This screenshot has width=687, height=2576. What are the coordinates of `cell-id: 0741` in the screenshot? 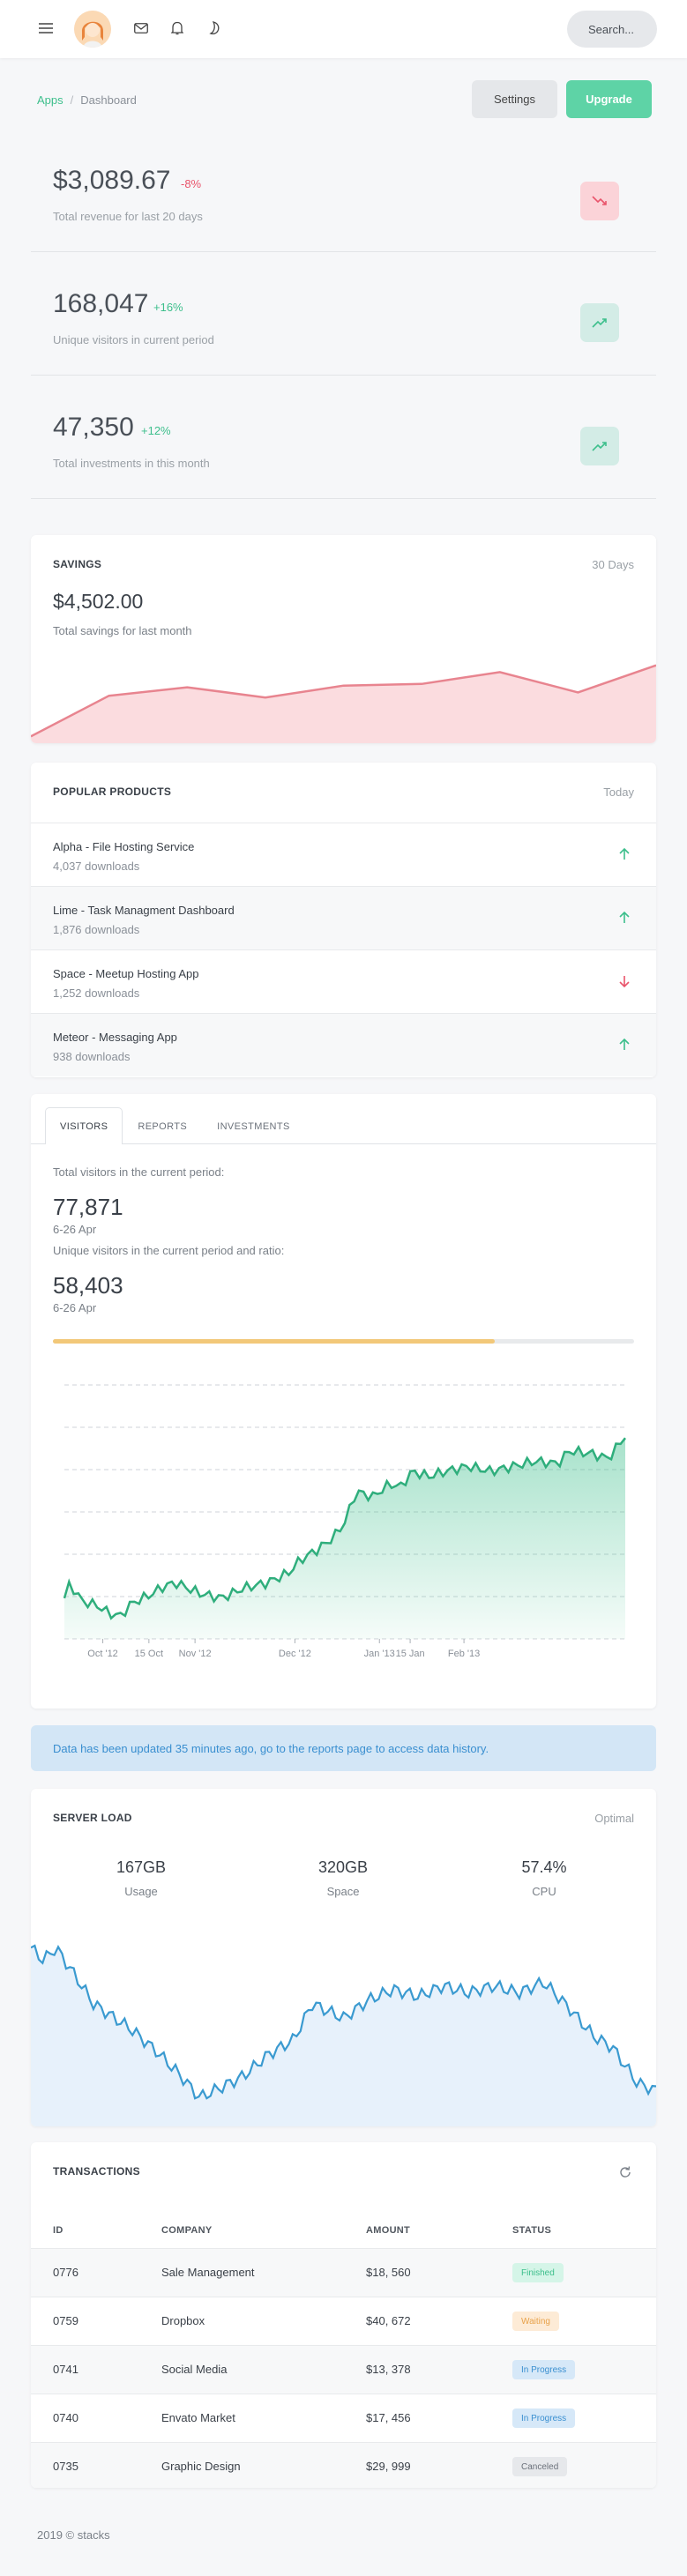 It's located at (65, 2369).